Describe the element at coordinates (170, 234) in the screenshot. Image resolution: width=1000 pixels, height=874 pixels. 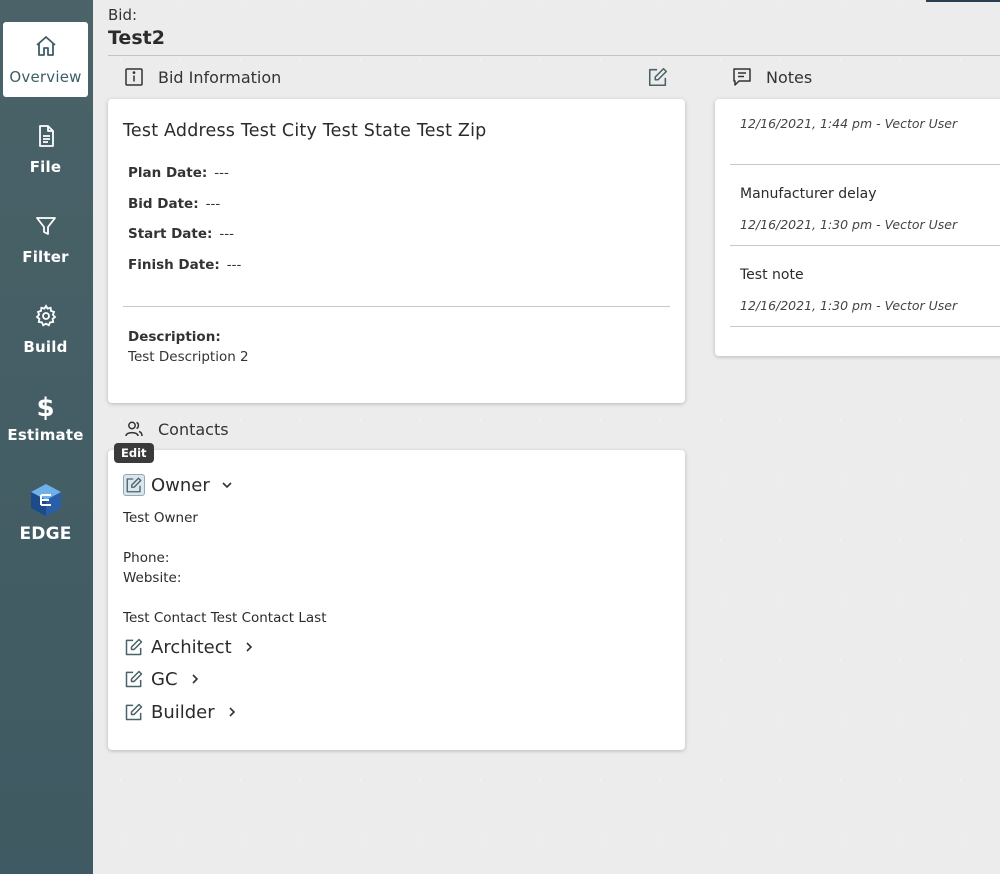
I see `start-date-label: Start Date:` at that location.